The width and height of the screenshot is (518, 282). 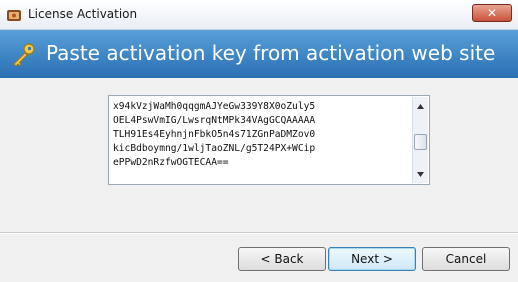 I want to click on key-line: TLH91Es4EyhnjnFbkO5n4s71ZGnPaDMZov0, so click(x=214, y=134).